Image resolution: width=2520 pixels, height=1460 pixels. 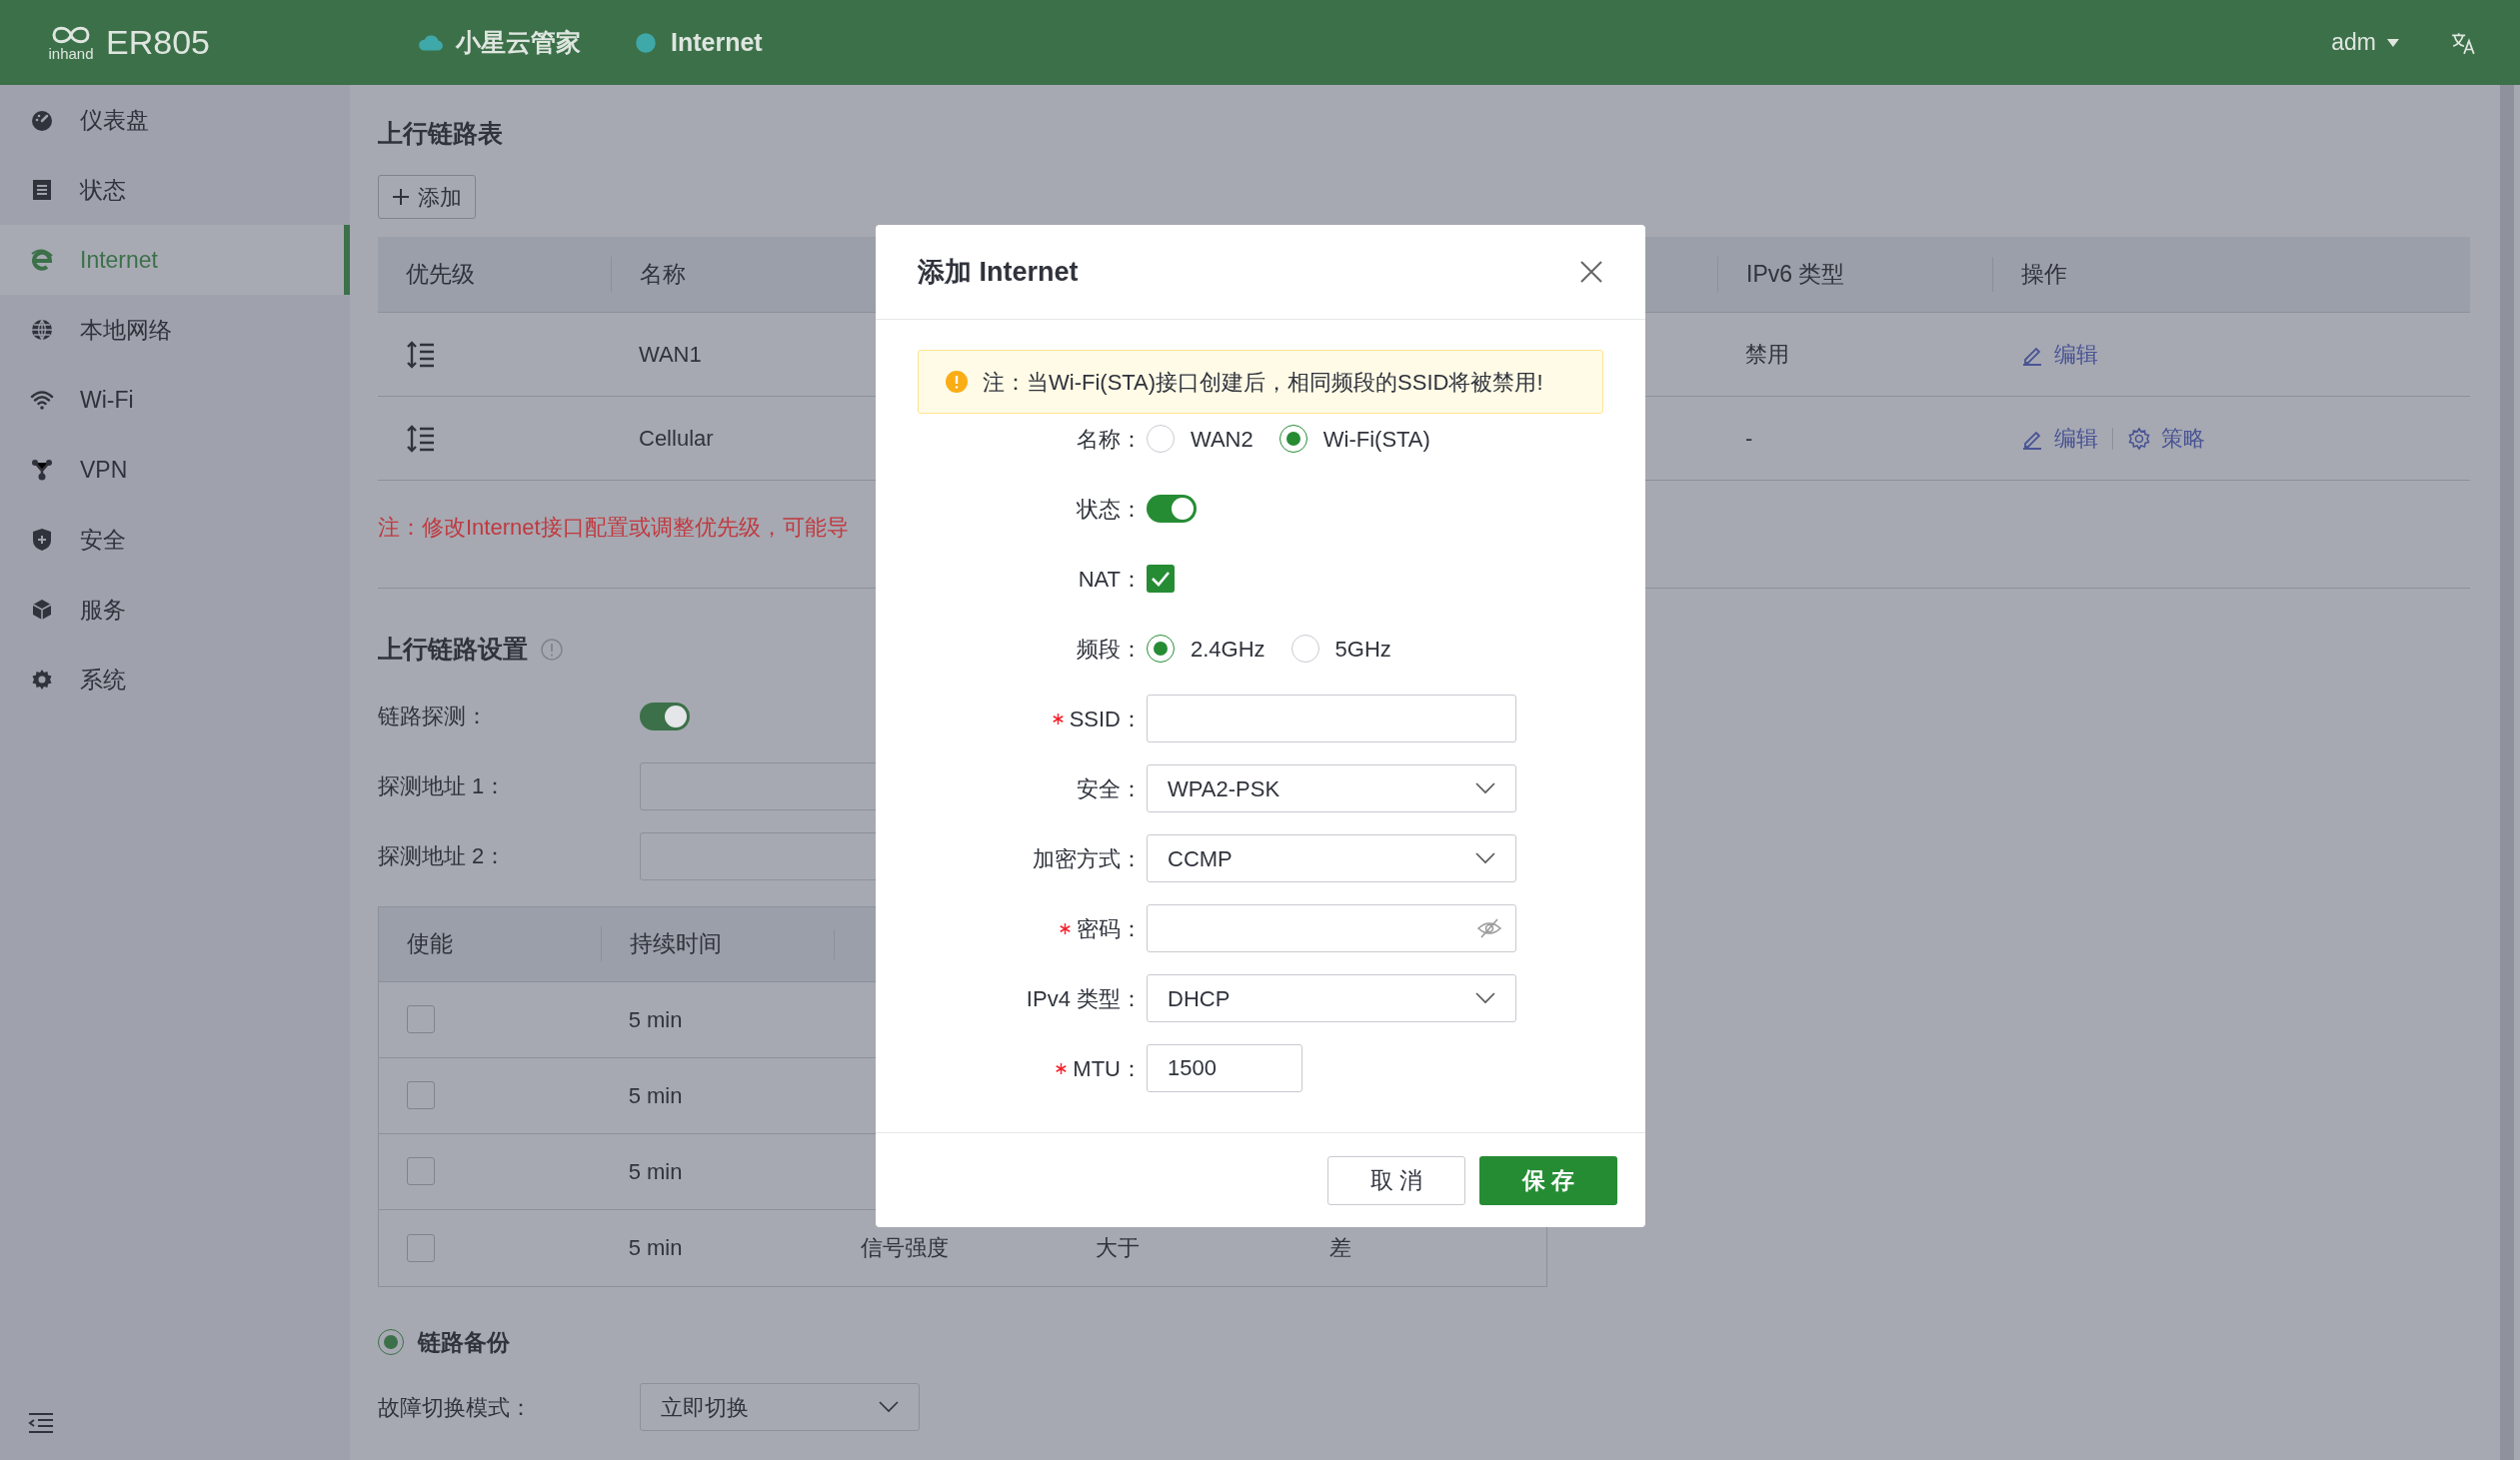 I want to click on radio-label: 链路备份, so click(x=464, y=1342).